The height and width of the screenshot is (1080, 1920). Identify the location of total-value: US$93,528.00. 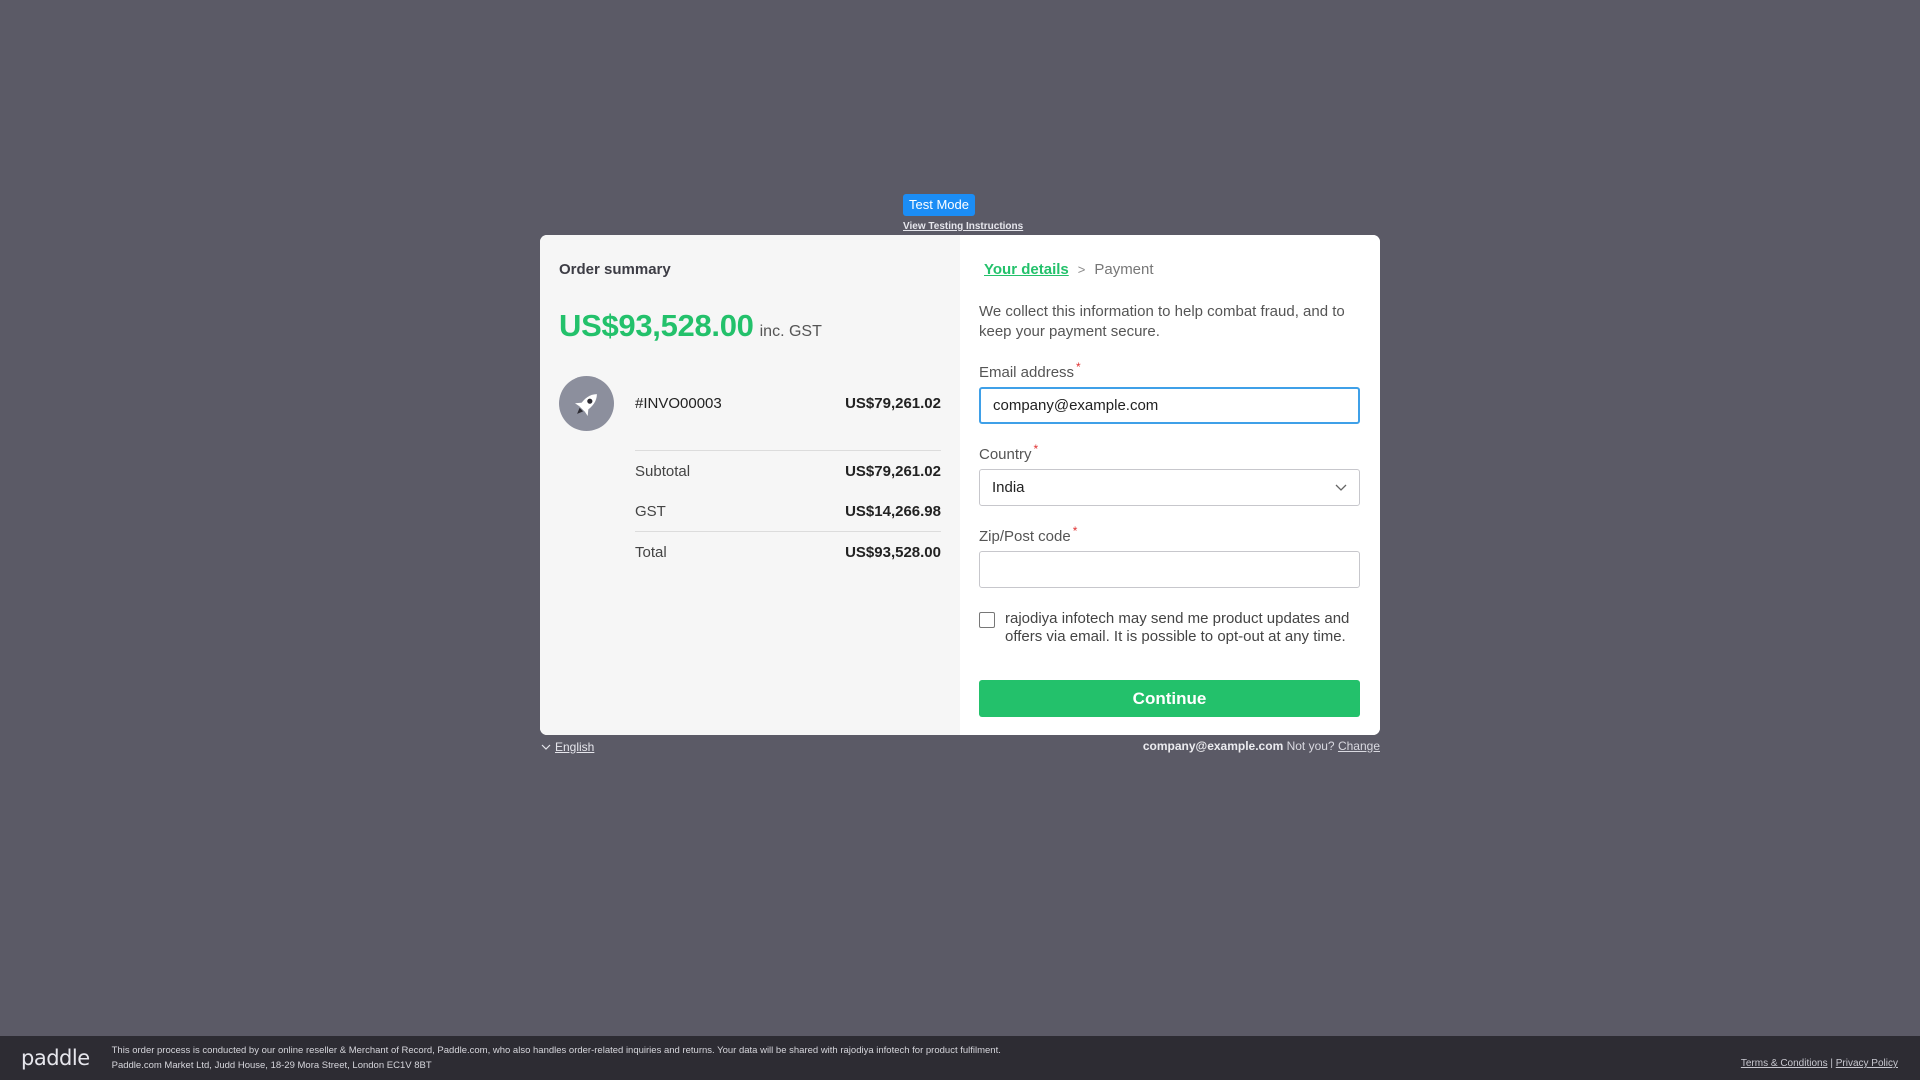
(893, 552).